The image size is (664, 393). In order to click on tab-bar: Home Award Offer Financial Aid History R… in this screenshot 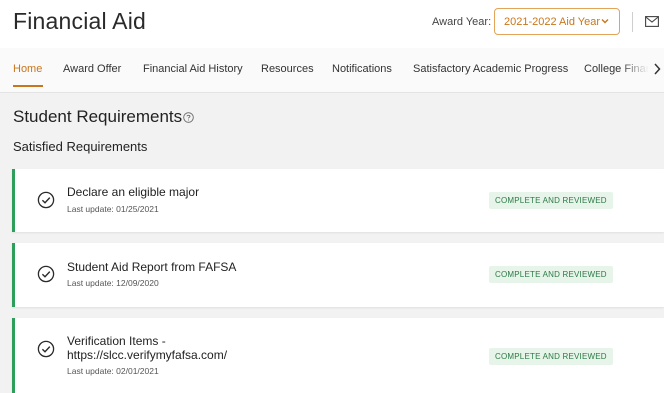, I will do `click(332, 70)`.